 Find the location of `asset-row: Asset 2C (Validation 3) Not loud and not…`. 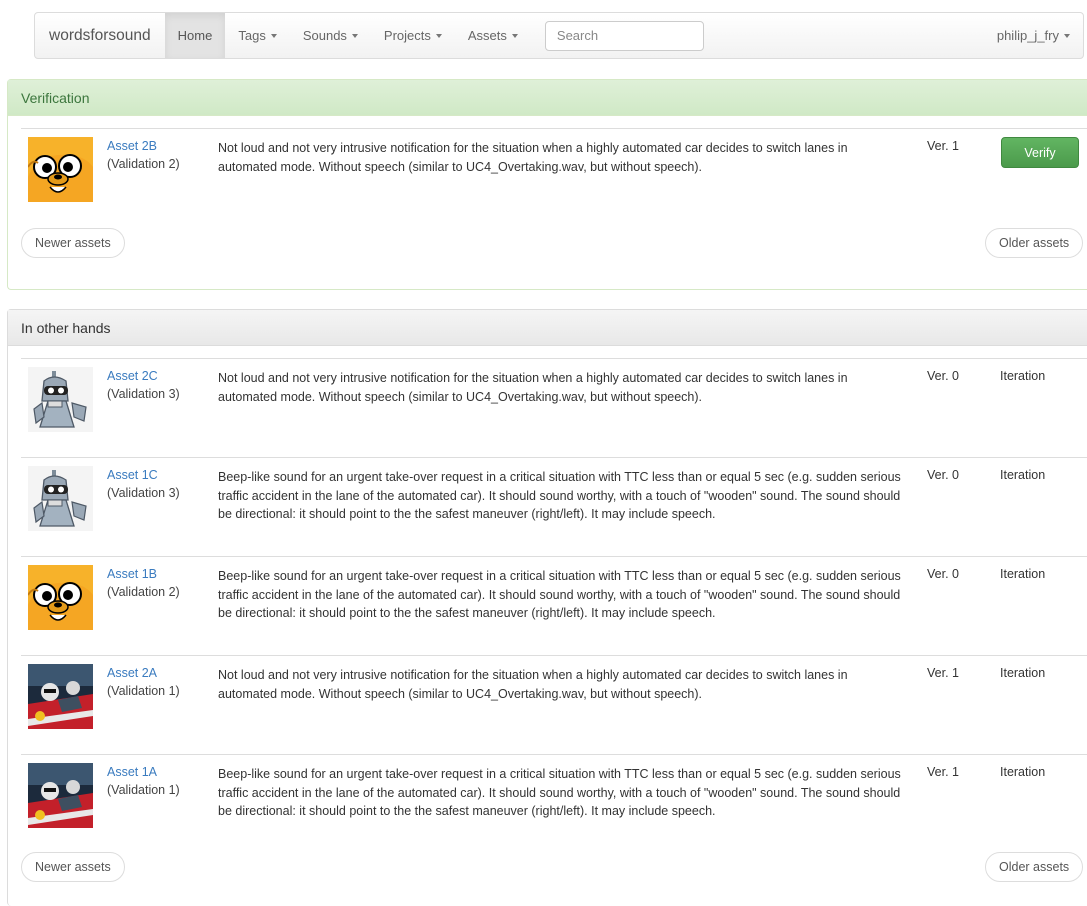

asset-row: Asset 2C (Validation 3) Not loud and not… is located at coordinates (554, 407).